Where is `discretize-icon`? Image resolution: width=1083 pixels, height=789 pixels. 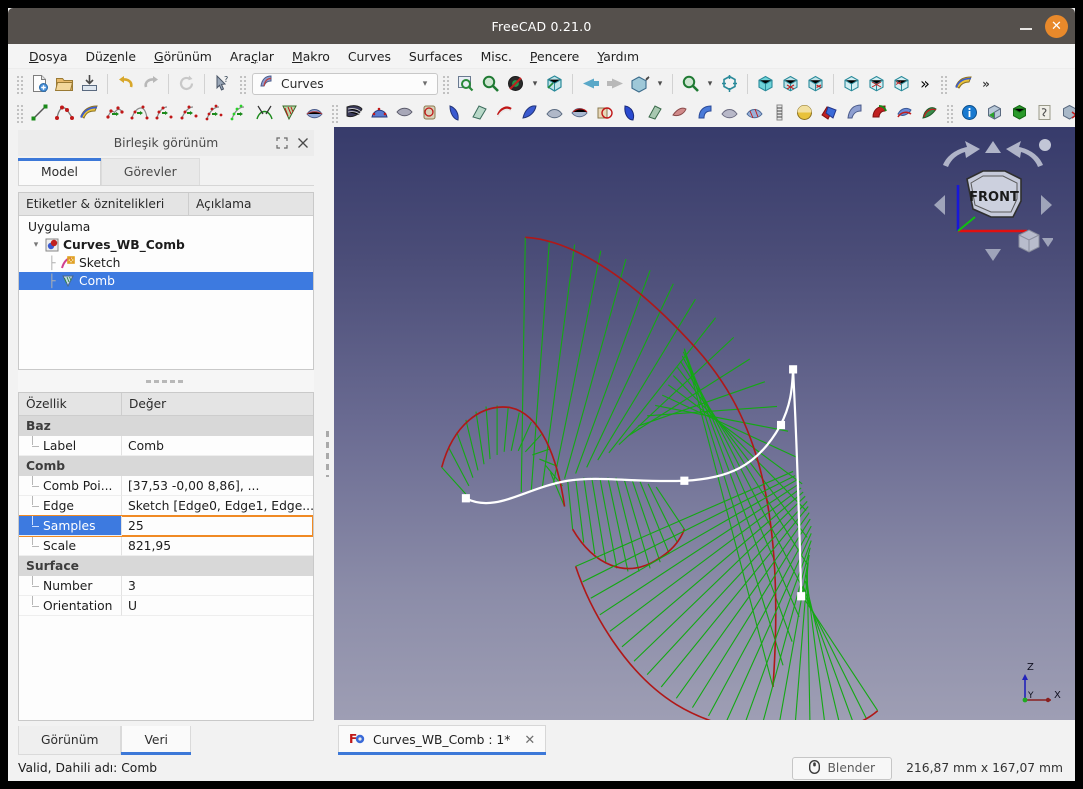 discretize-icon is located at coordinates (164, 112).